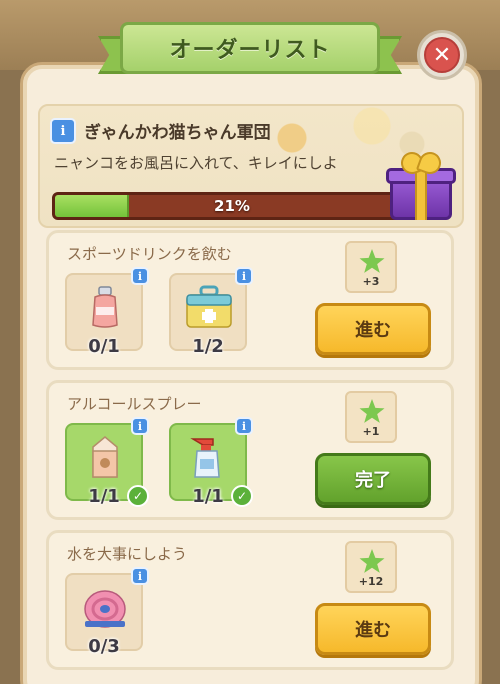  What do you see at coordinates (371, 281) in the screenshot?
I see `reward-amount: +3` at bounding box center [371, 281].